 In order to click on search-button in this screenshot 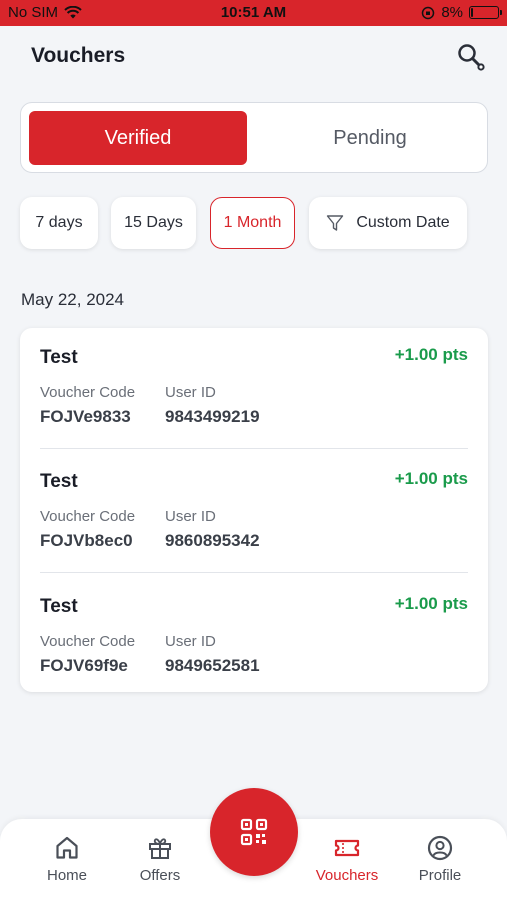, I will do `click(472, 58)`.